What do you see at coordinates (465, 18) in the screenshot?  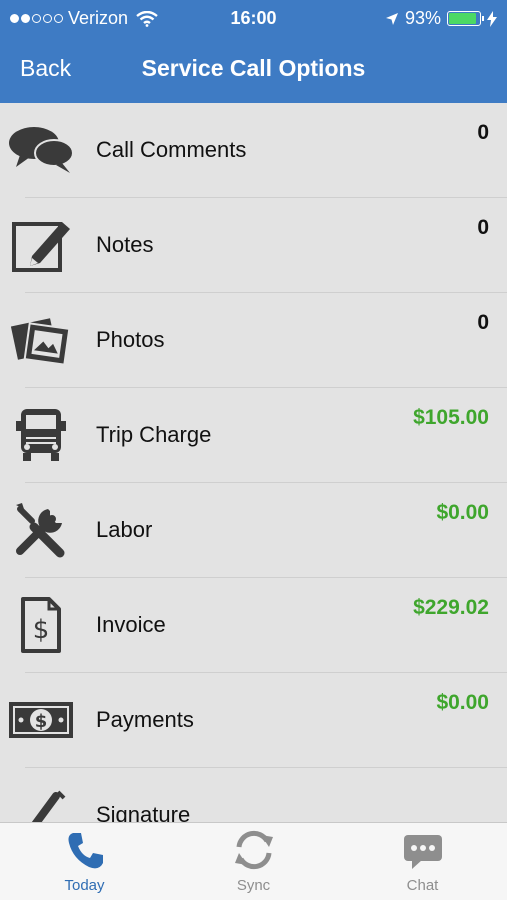 I see `battery-icon` at bounding box center [465, 18].